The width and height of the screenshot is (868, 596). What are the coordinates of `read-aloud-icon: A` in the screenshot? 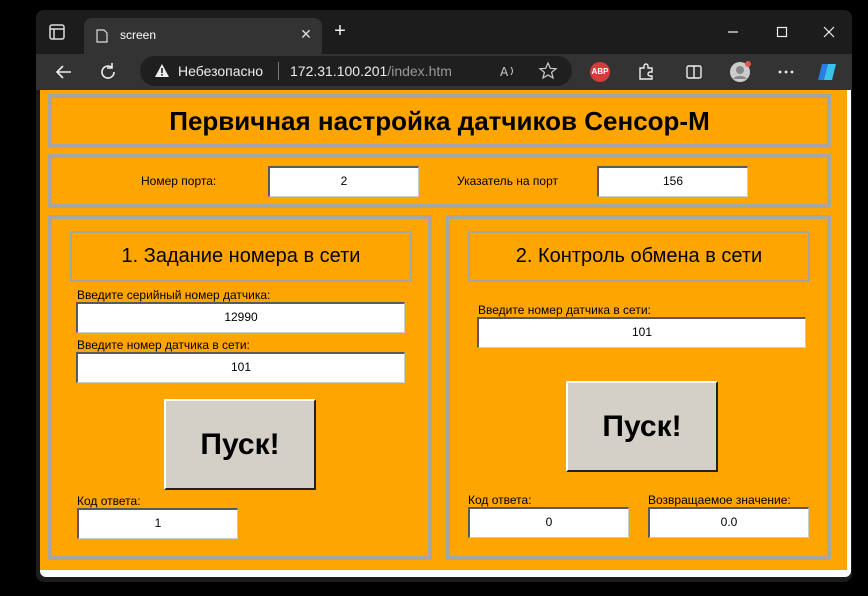 It's located at (508, 71).